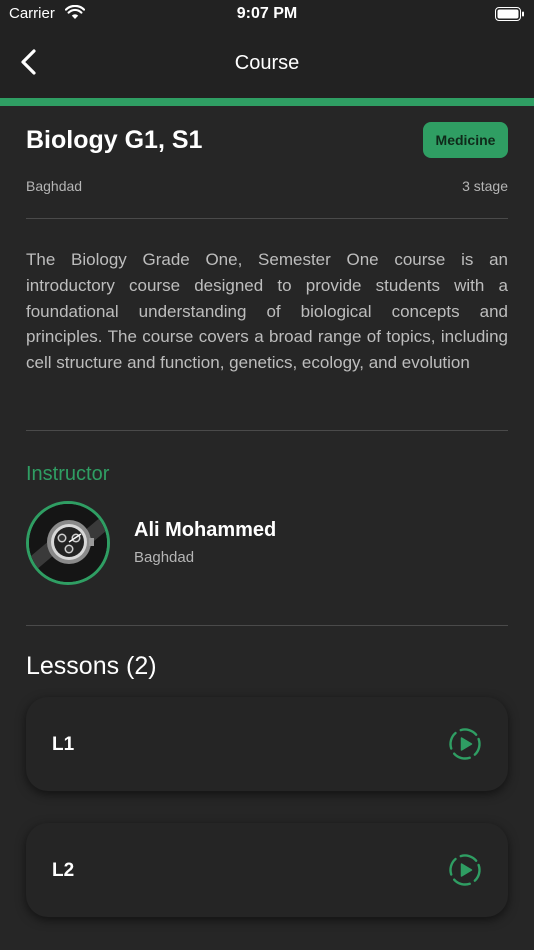 The height and width of the screenshot is (950, 534). I want to click on page-title: Course, so click(267, 63).